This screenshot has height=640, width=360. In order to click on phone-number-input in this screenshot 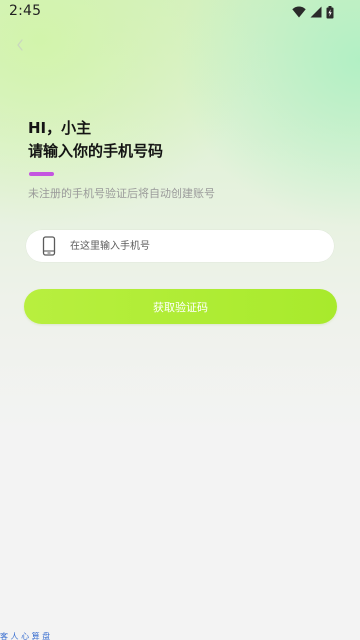, I will do `click(195, 246)`.